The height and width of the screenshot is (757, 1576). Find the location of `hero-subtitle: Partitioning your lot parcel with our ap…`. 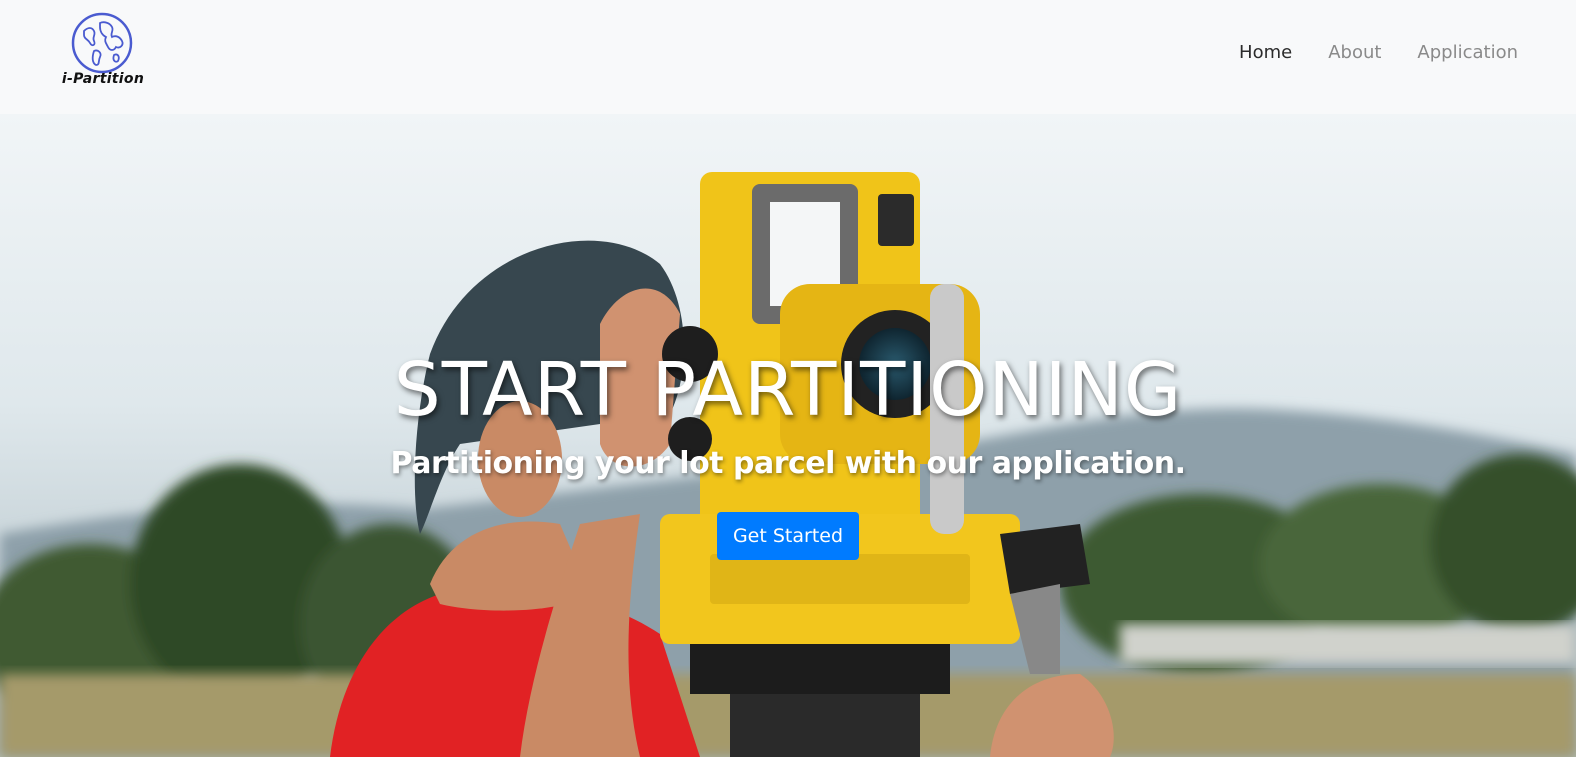

hero-subtitle: Partitioning your lot parcel with our ap… is located at coordinates (788, 463).